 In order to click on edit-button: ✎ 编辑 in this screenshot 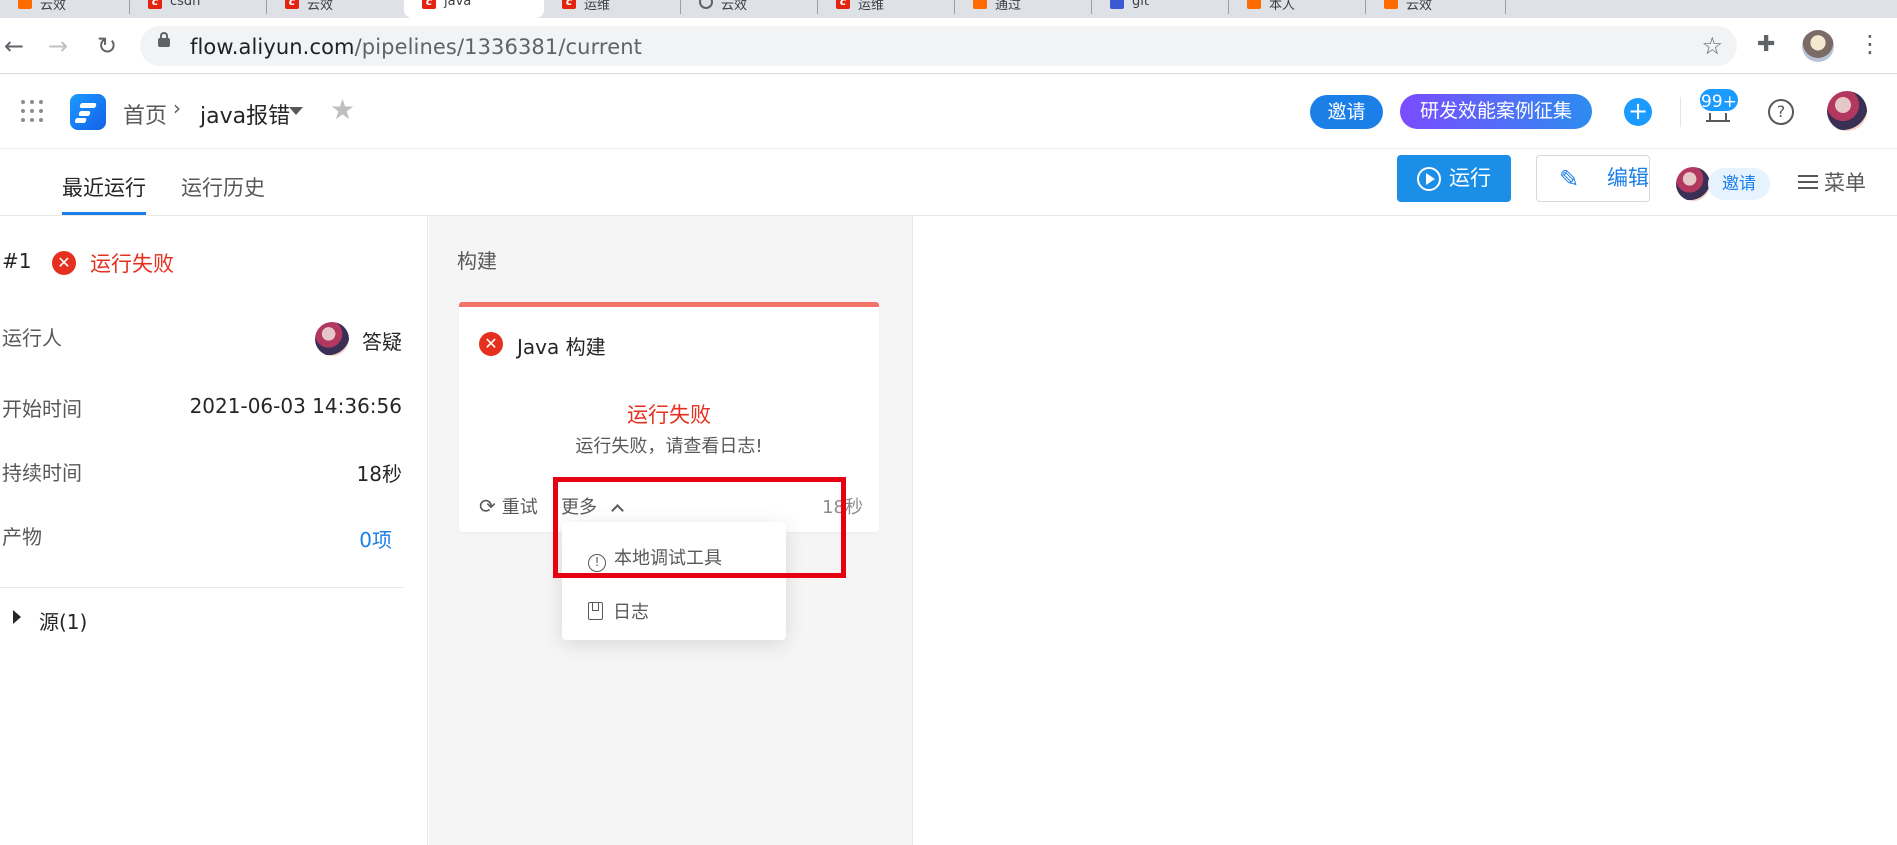, I will do `click(1593, 178)`.